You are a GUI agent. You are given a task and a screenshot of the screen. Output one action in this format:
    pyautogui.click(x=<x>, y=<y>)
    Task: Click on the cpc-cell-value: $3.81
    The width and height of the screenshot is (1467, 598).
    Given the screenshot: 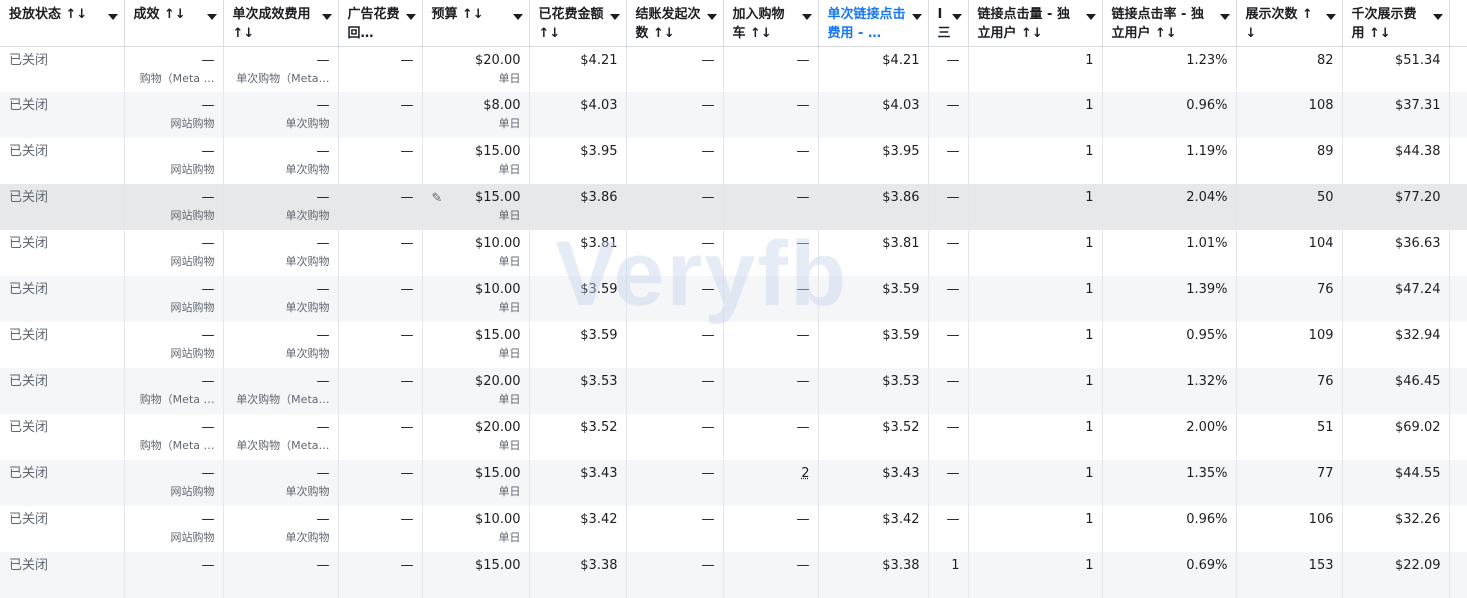 What is the action you would take?
    pyautogui.click(x=873, y=243)
    